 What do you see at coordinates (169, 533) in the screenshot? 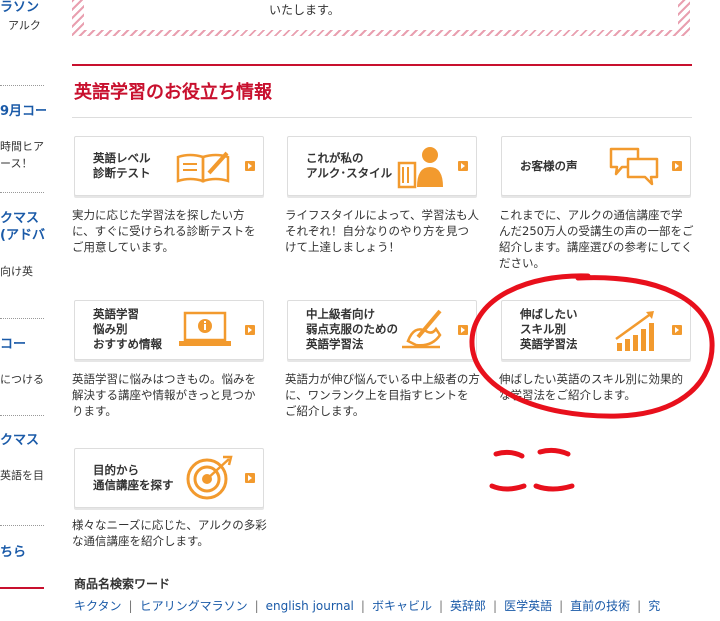
I see `card-description: 様々なニーズに応じた、アルクの多彩な通信講座を紹介します。` at bounding box center [169, 533].